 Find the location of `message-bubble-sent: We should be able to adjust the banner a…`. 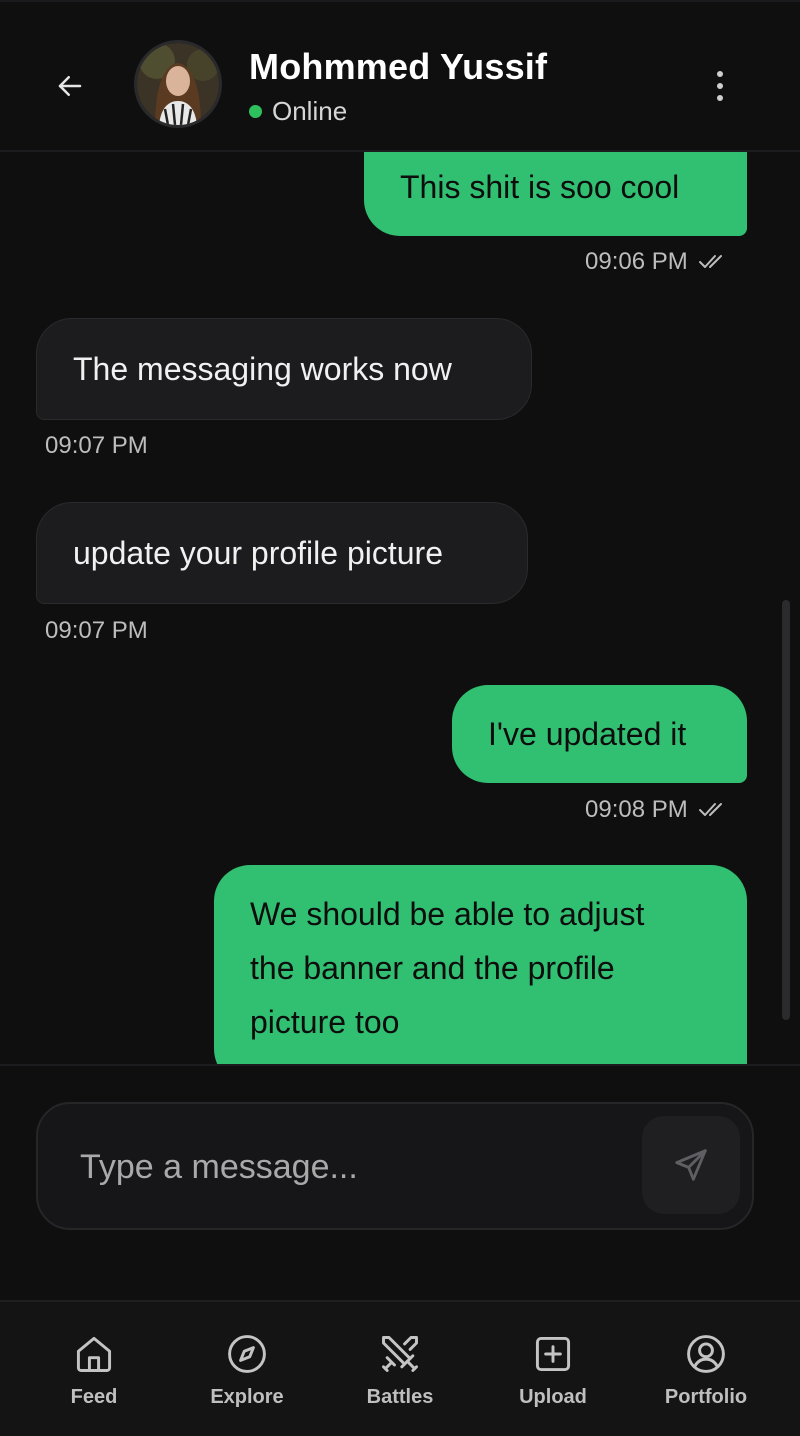

message-bubble-sent: We should be able to adjust the banner a… is located at coordinates (480, 964).